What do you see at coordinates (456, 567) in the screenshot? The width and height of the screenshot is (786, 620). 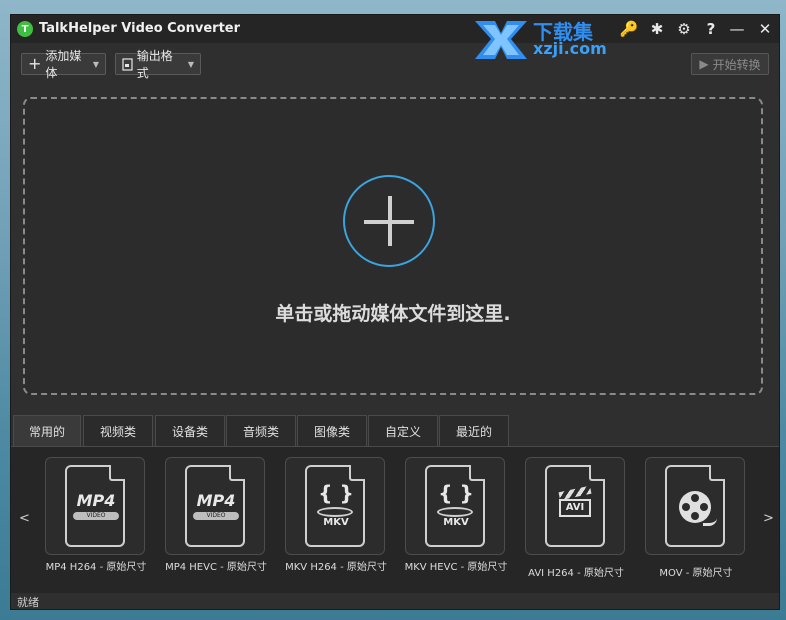 I see `preset-label: MKV HEVC - 原始尺寸` at bounding box center [456, 567].